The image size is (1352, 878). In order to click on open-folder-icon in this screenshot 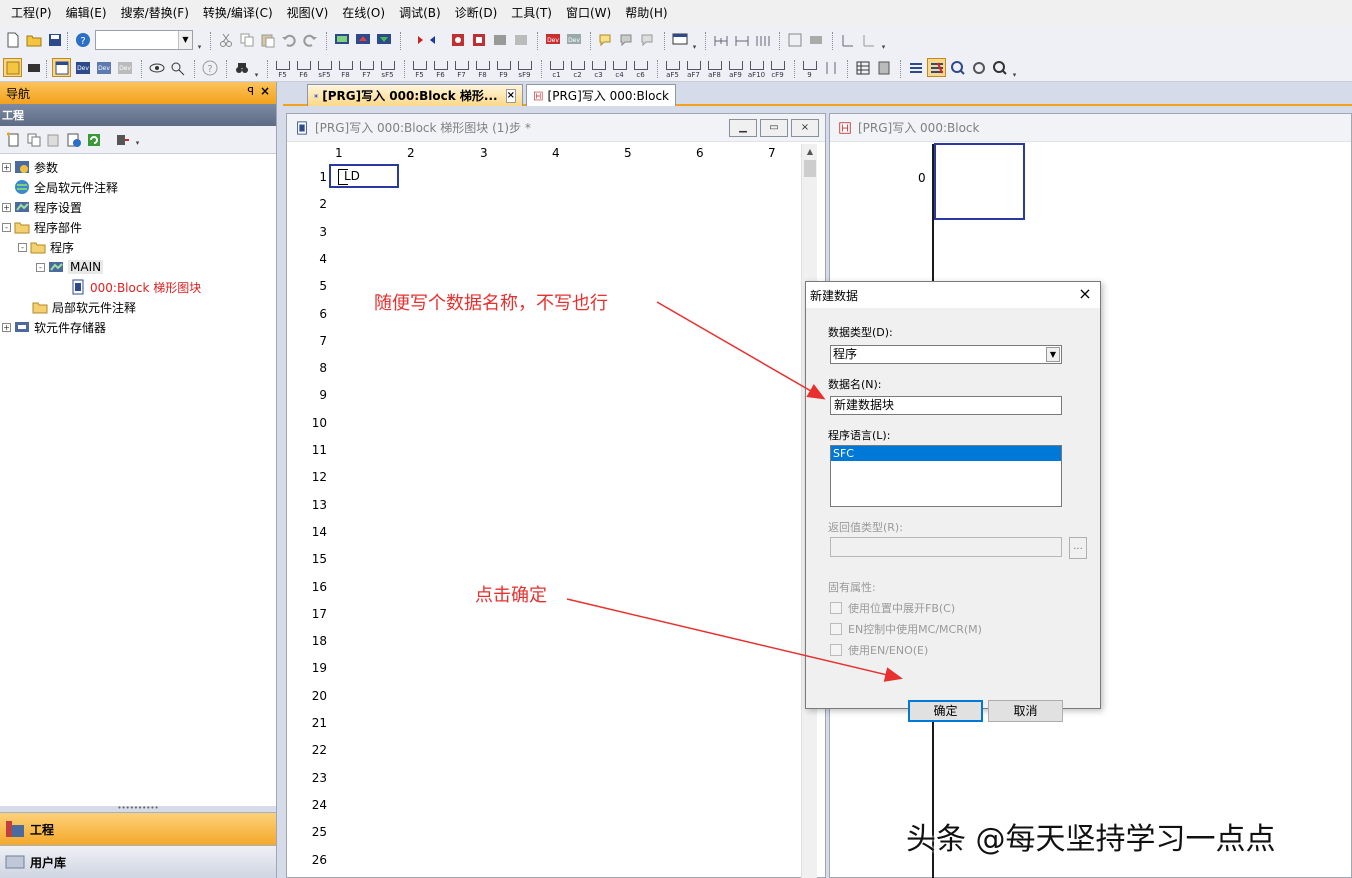, I will do `click(33, 40)`.